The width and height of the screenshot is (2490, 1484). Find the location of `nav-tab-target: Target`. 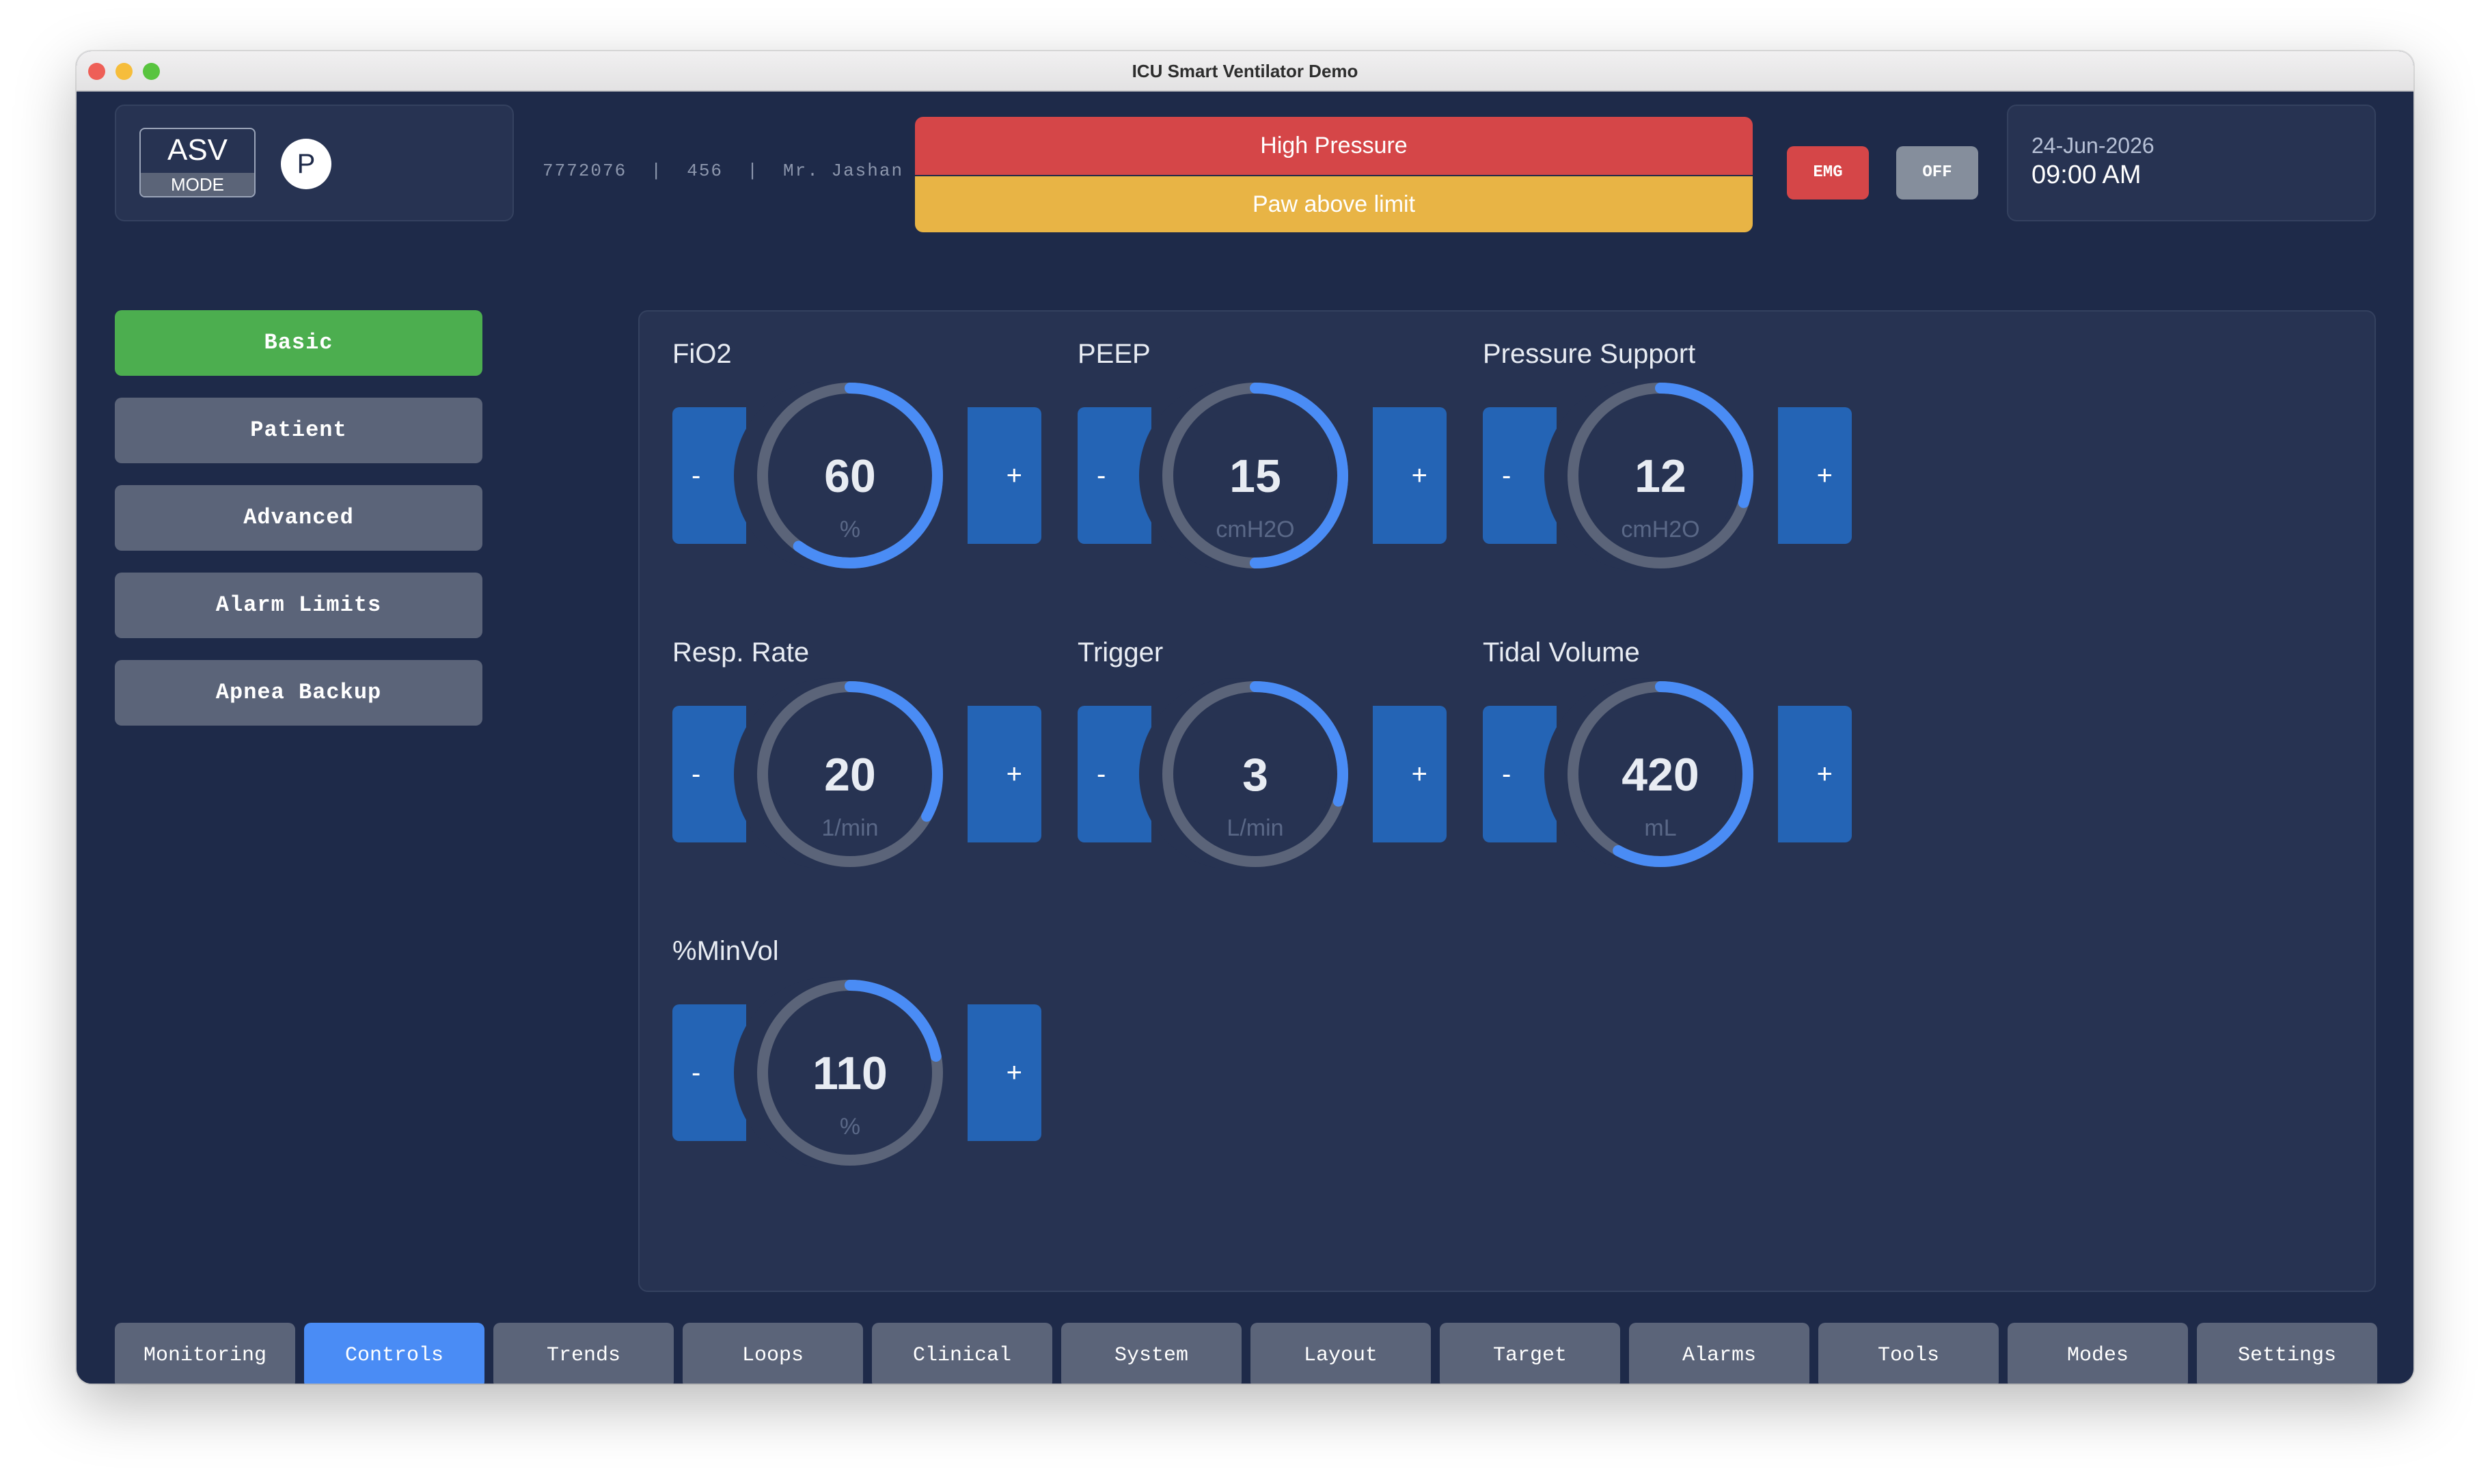

nav-tab-target: Target is located at coordinates (1530, 1353).